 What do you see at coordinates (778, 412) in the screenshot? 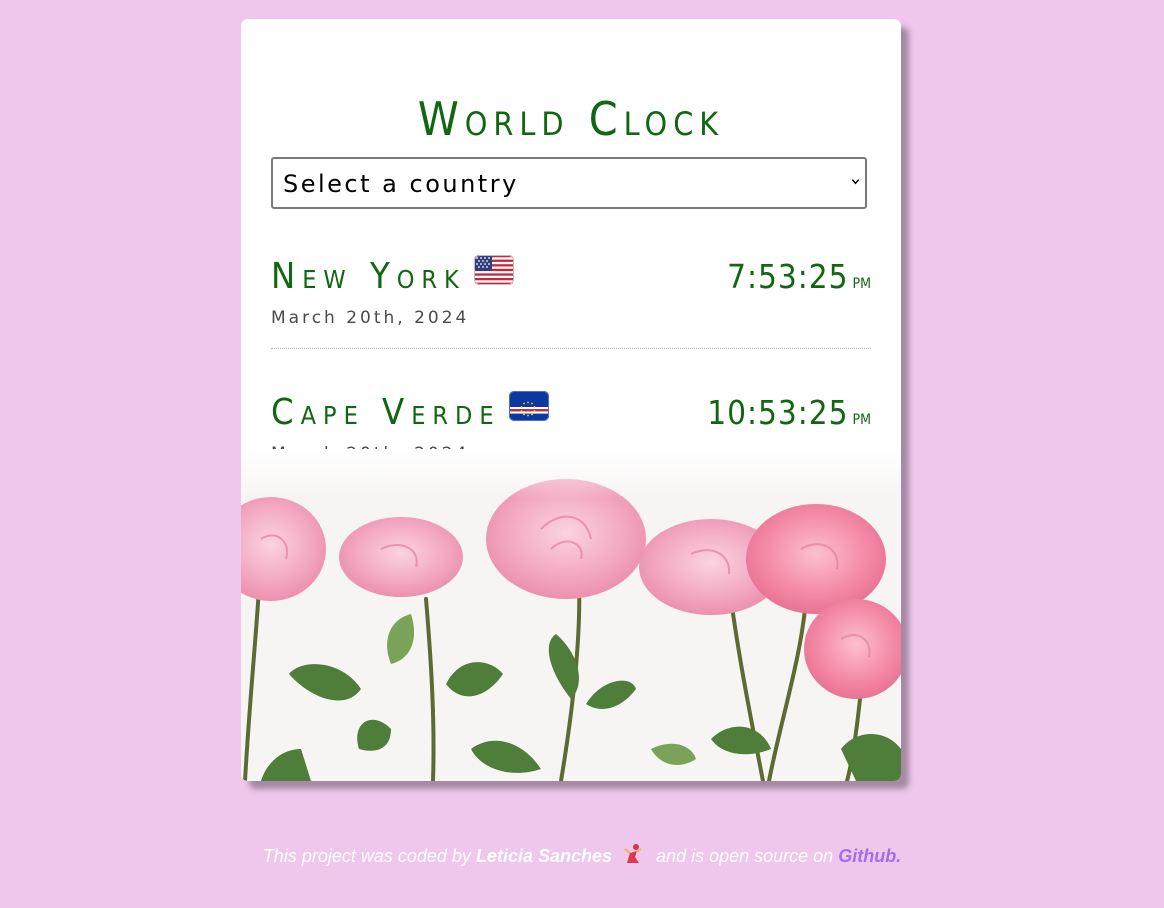
I see `time-value: 10:53:25` at bounding box center [778, 412].